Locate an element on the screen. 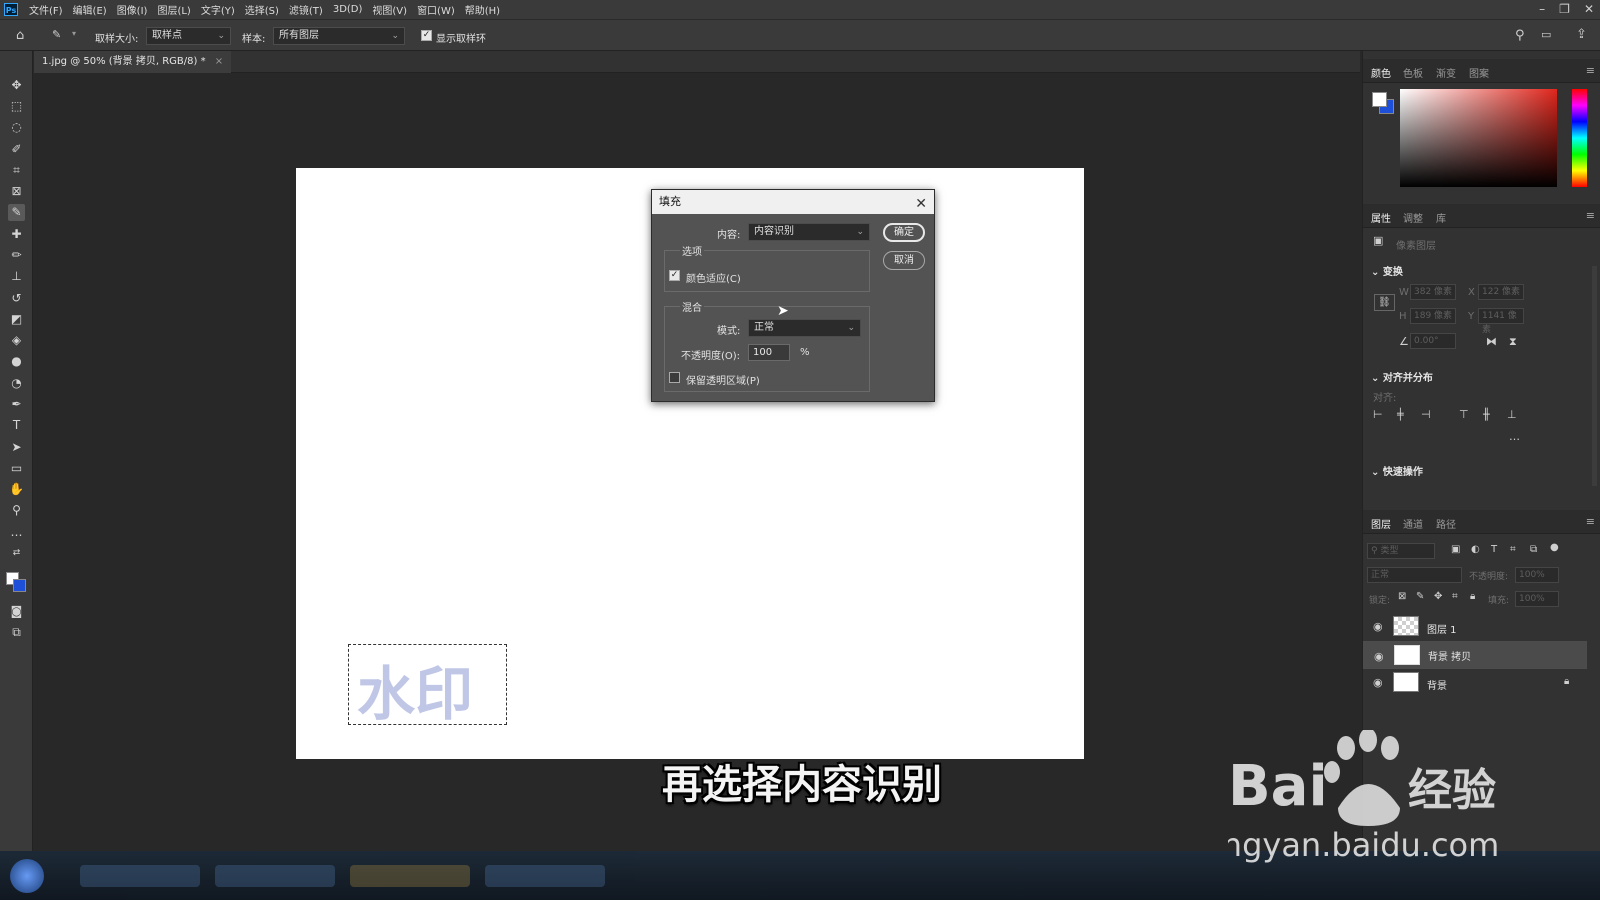 The height and width of the screenshot is (900, 1600). rectangle-tool-icon: ▭ is located at coordinates (16, 468).